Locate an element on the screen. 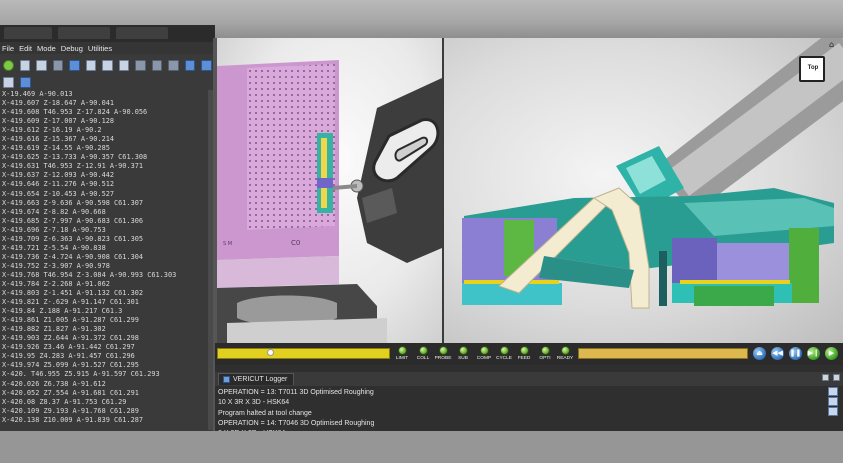  logger-save-icon is located at coordinates (833, 391).